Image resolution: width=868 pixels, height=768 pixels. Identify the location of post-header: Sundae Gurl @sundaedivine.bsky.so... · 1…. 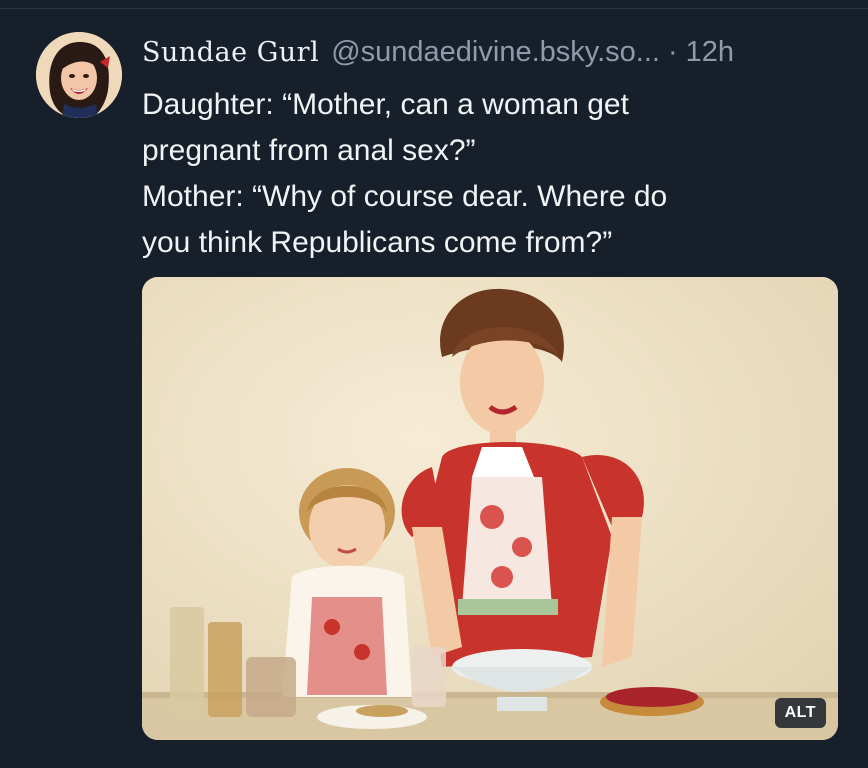
(438, 52).